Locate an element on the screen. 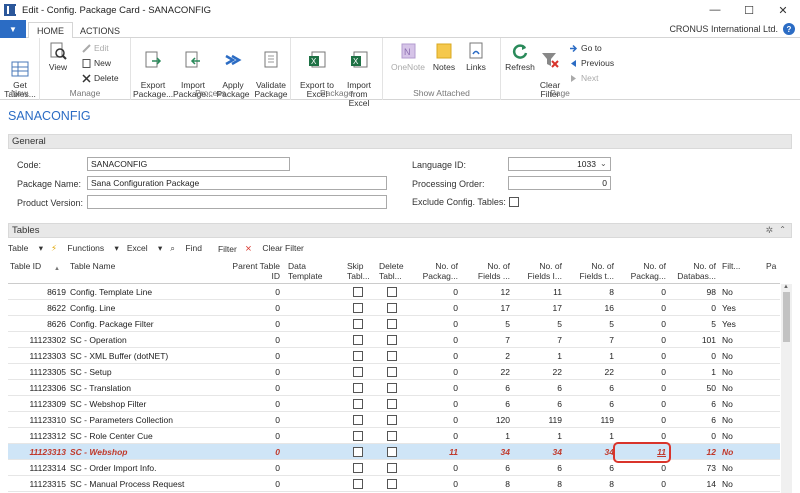 Image resolution: width=800 pixels, height=493 pixels. next-button: Next is located at coordinates (583, 78).